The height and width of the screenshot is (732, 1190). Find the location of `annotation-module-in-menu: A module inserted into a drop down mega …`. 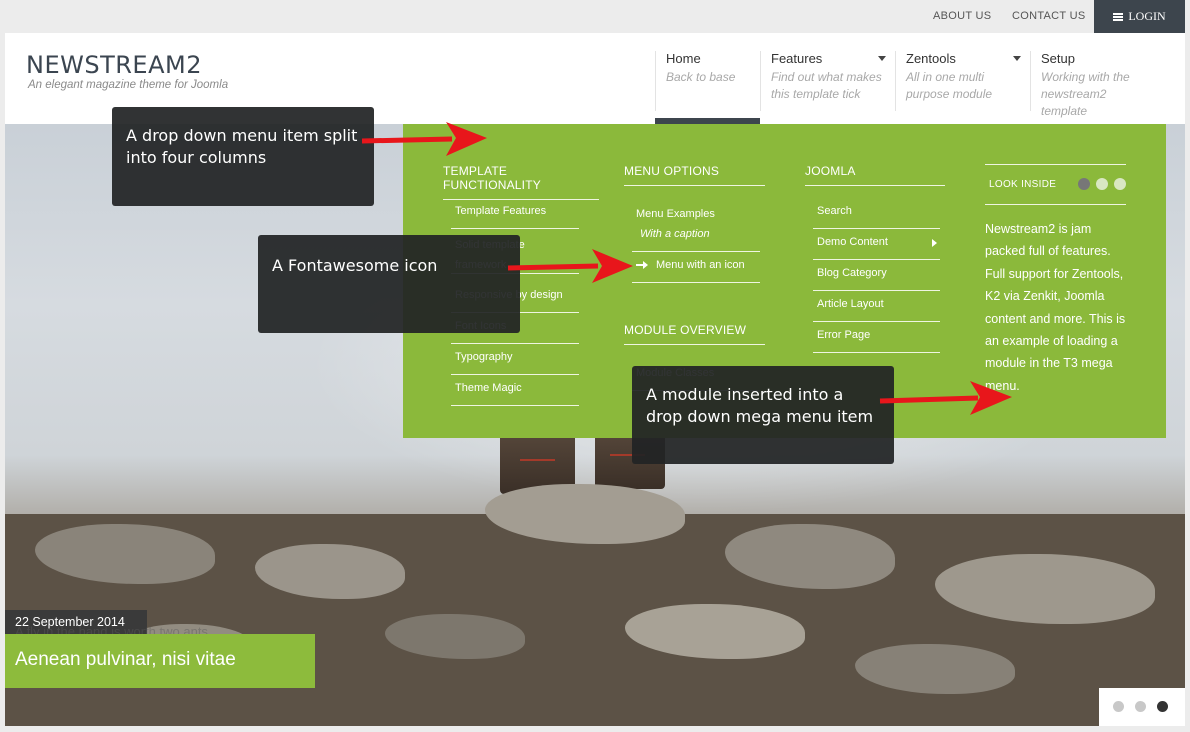

annotation-module-in-menu: A module inserted into a drop down mega … is located at coordinates (763, 415).